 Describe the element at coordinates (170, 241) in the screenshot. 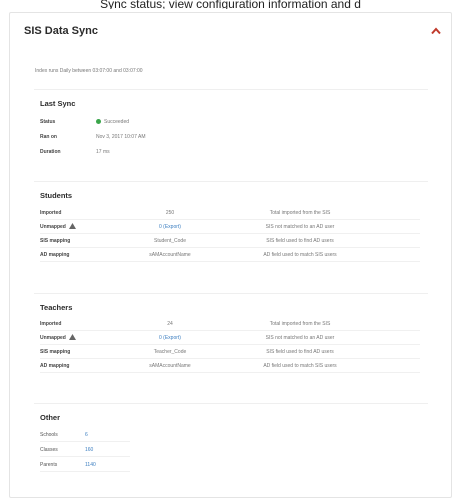

I see `row-value: Student_Code` at that location.